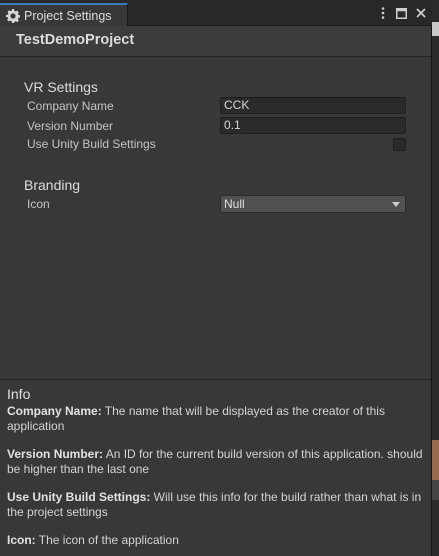 The image size is (439, 556). I want to click on background-scene-edge, so click(435, 278).